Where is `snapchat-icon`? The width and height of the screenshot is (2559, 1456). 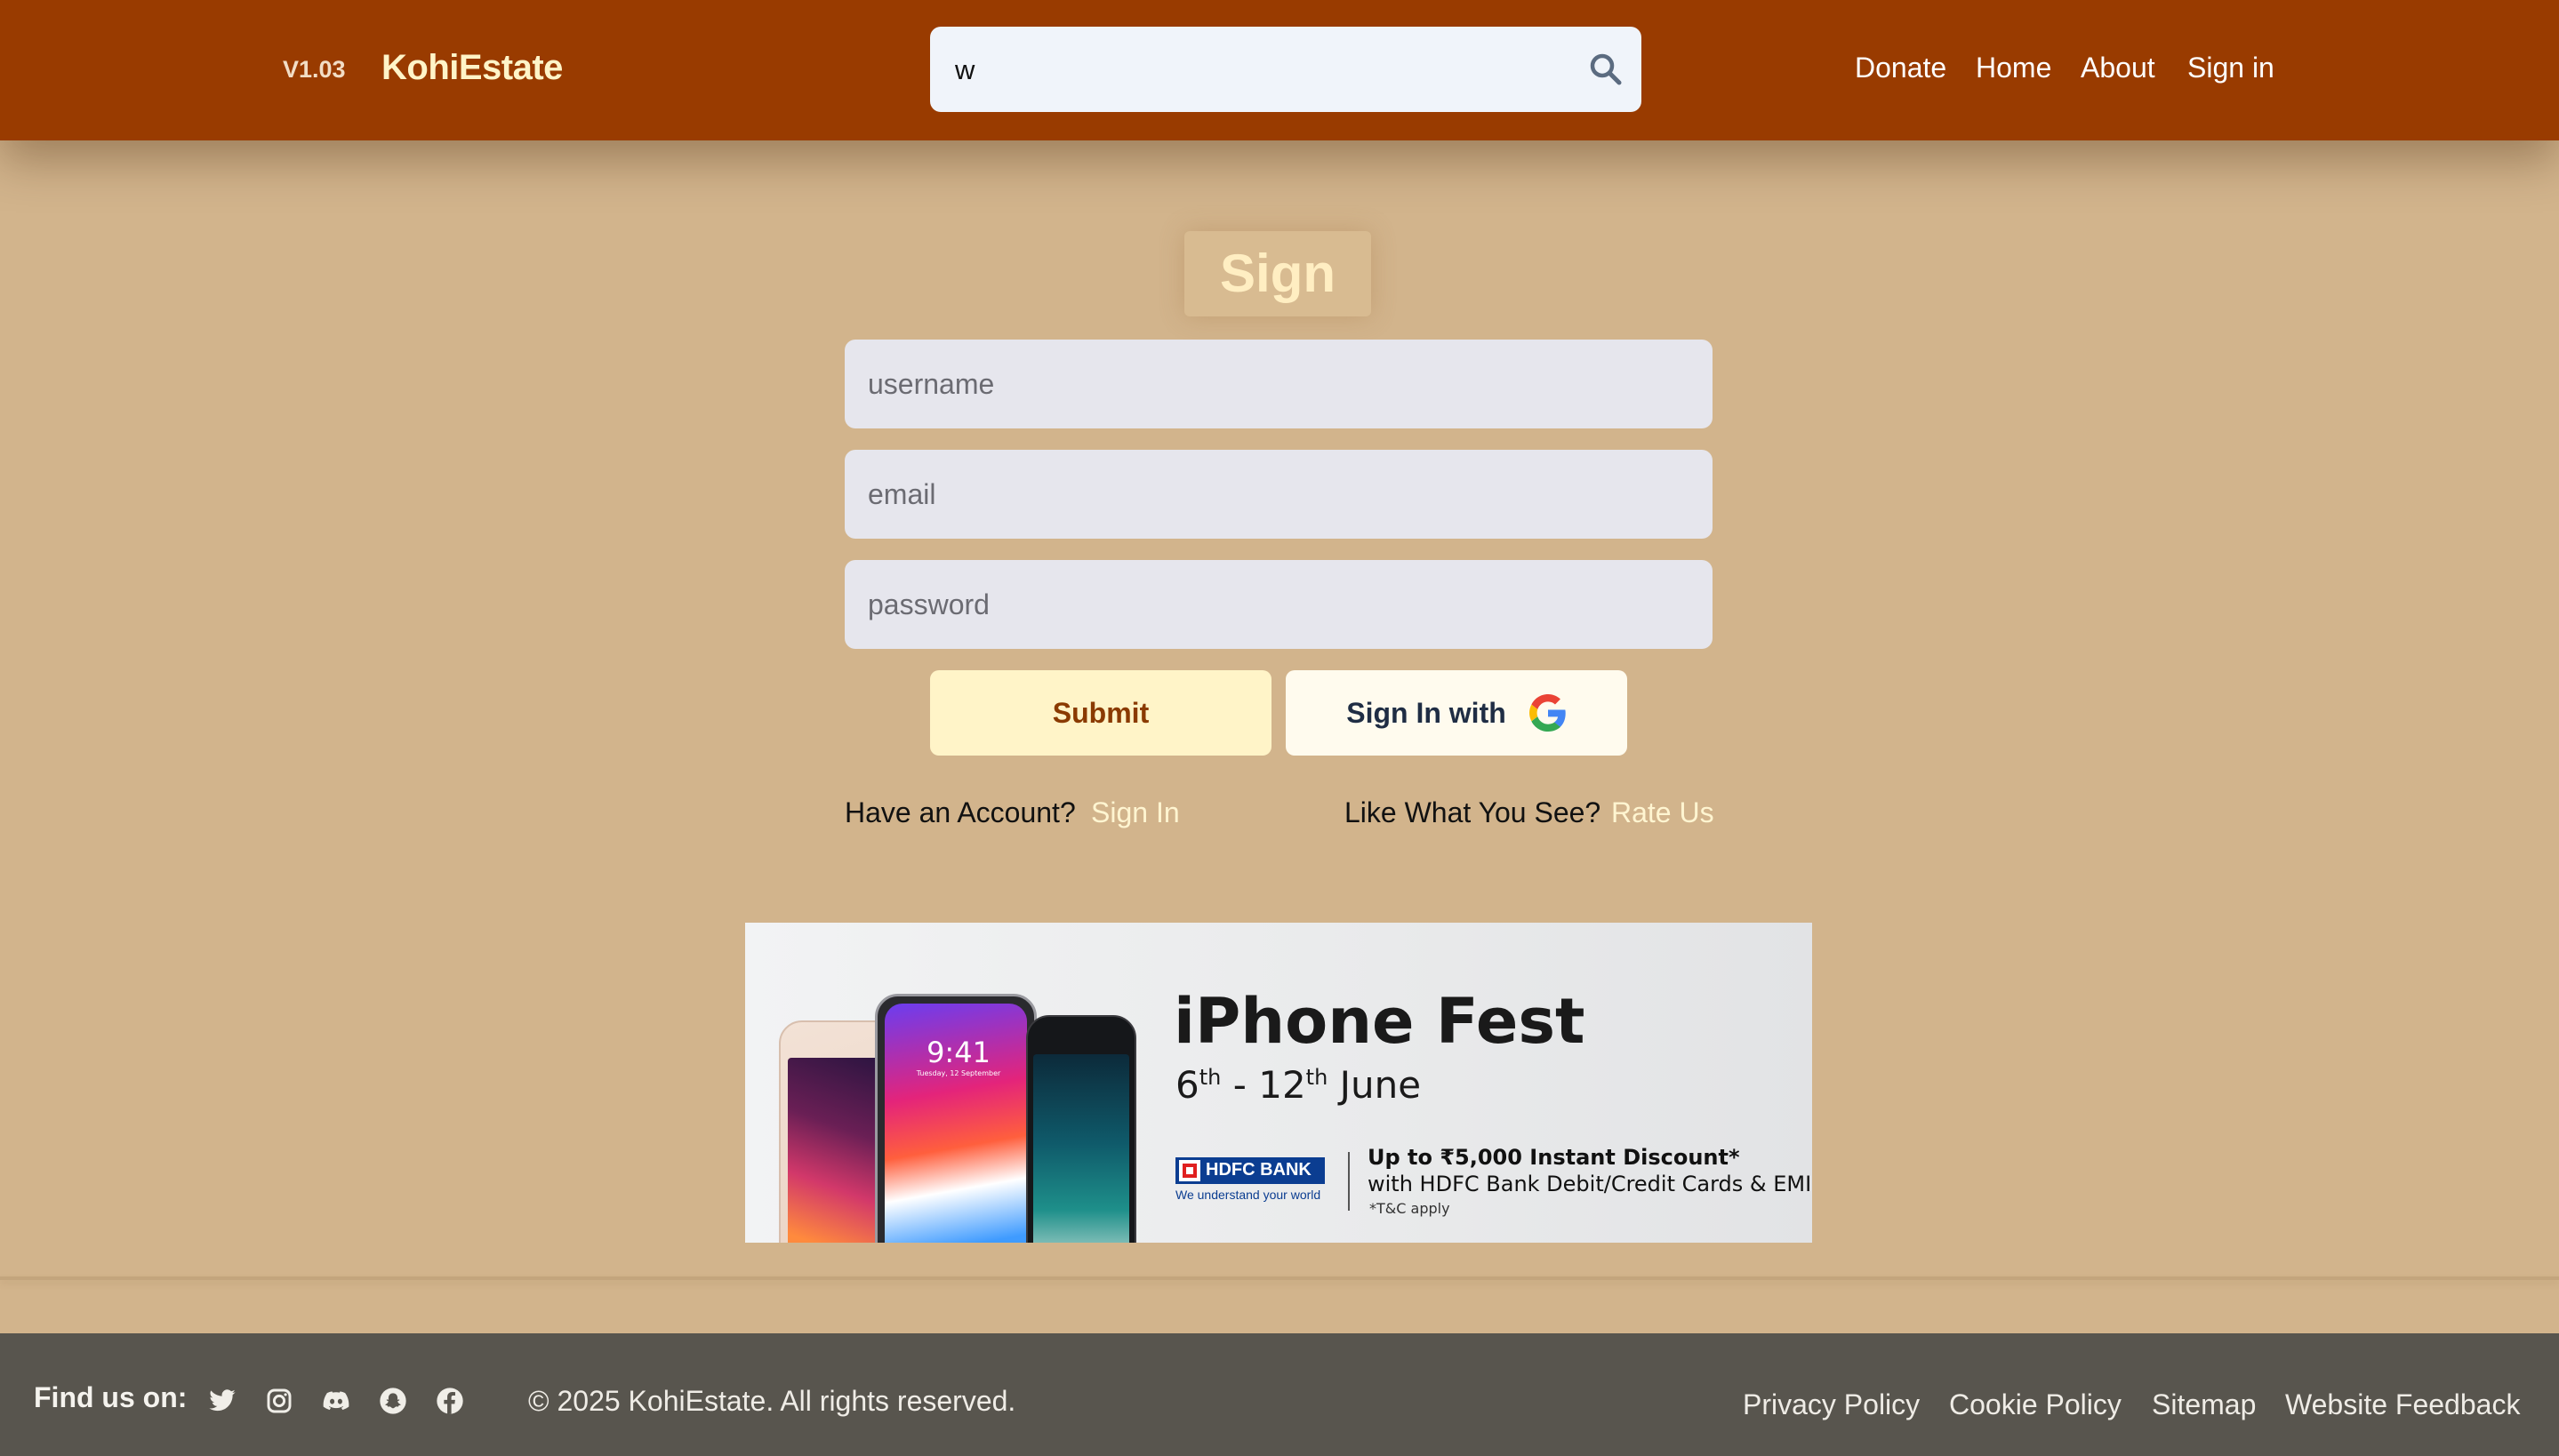
snapchat-icon is located at coordinates (393, 1401).